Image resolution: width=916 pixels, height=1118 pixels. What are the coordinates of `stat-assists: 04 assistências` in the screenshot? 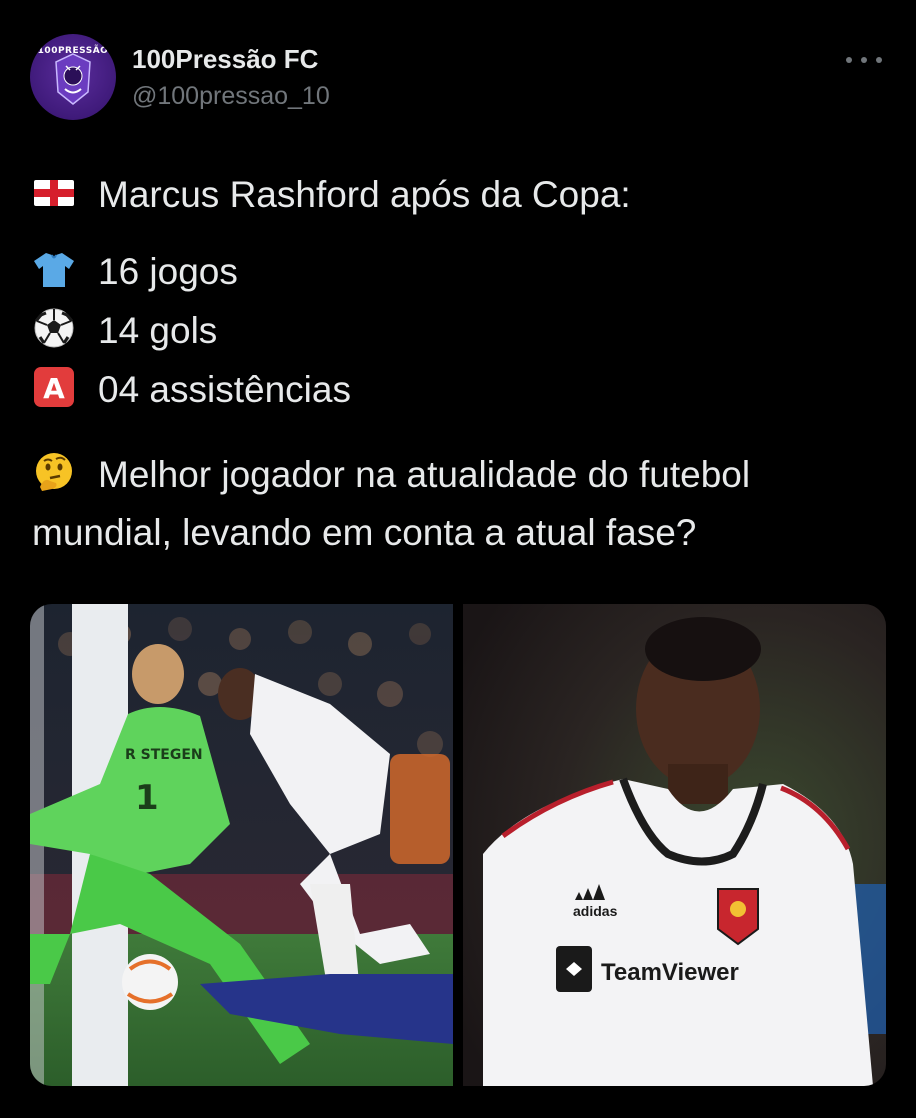 It's located at (224, 390).